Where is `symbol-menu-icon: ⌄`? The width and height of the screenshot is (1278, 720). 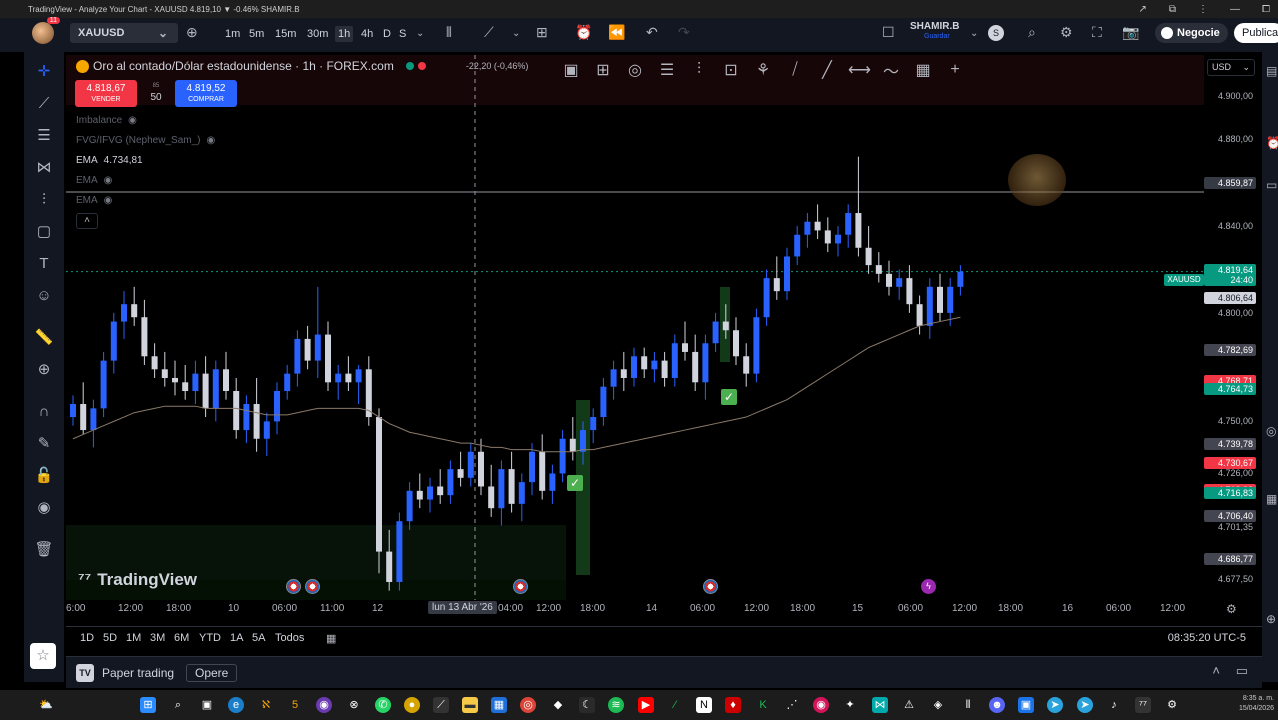 symbol-menu-icon: ⌄ is located at coordinates (163, 33).